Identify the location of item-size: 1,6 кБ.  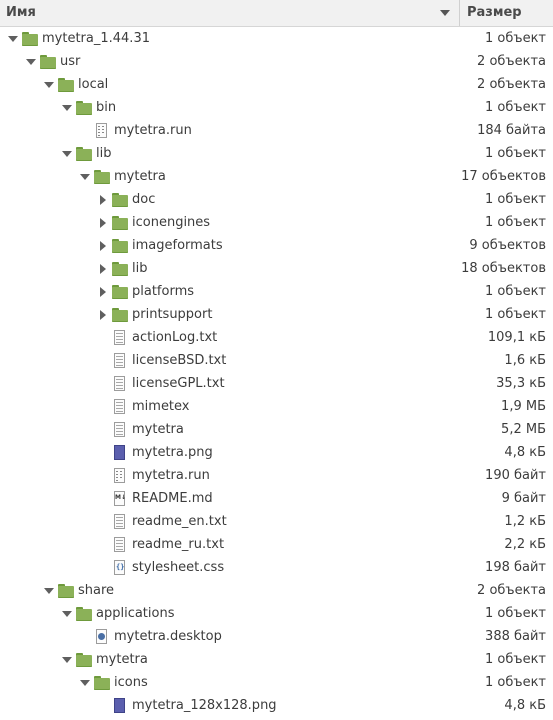
(525, 360).